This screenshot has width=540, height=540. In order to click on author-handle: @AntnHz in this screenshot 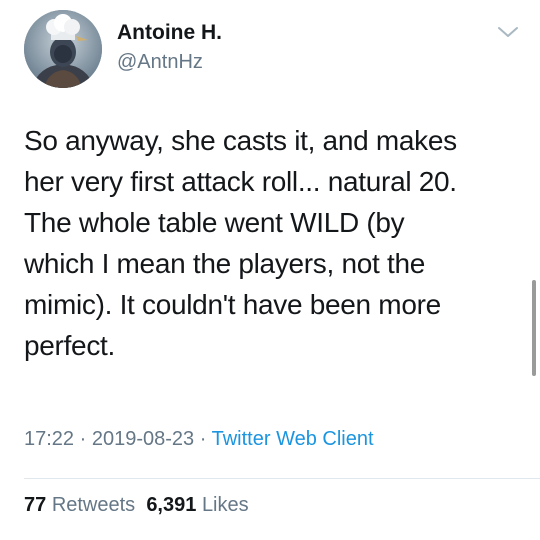, I will do `click(160, 62)`.